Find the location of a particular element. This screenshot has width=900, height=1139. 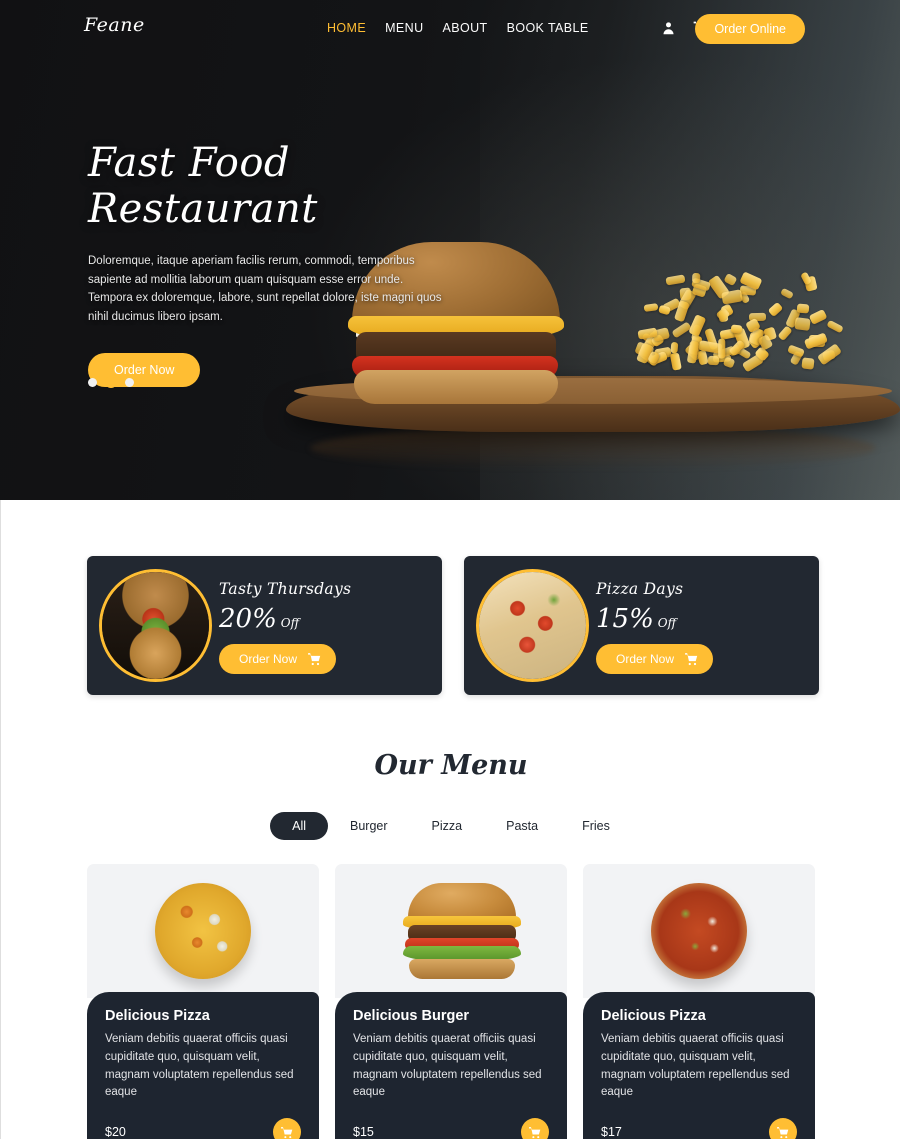

offer-discount: 15% Off is located at coordinates (654, 619).